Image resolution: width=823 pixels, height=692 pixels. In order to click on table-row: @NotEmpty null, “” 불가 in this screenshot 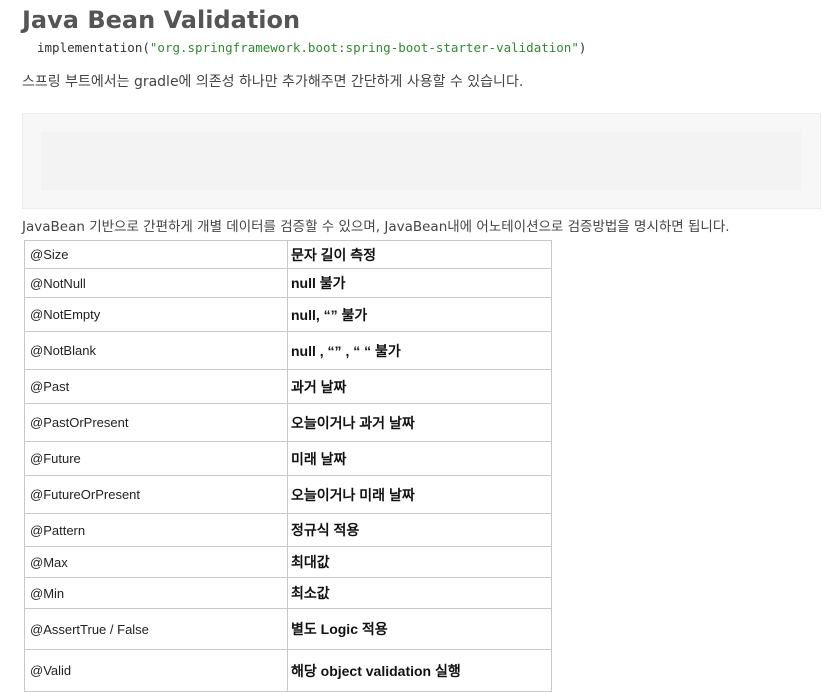, I will do `click(288, 314)`.